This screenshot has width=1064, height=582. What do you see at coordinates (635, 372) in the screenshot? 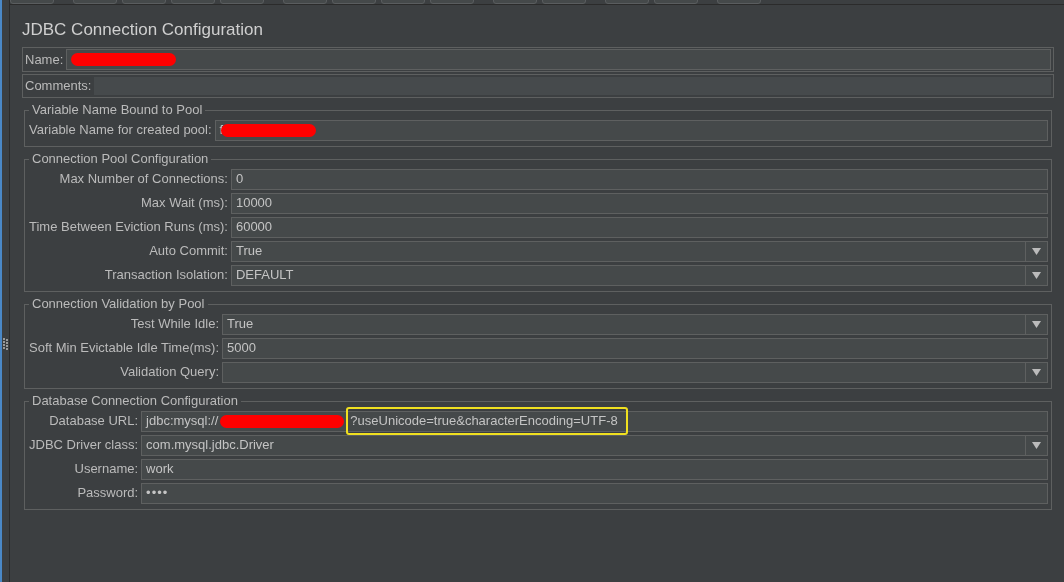
I see `dropdown` at bounding box center [635, 372].